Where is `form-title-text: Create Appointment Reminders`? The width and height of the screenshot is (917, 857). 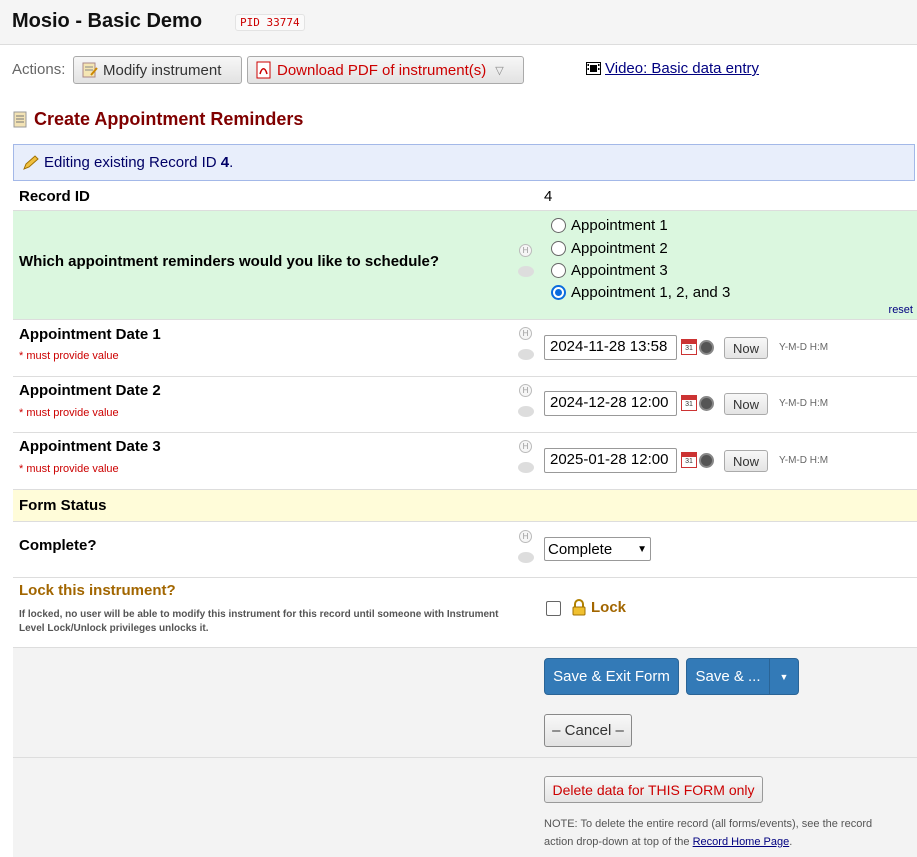
form-title-text: Create Appointment Reminders is located at coordinates (169, 119).